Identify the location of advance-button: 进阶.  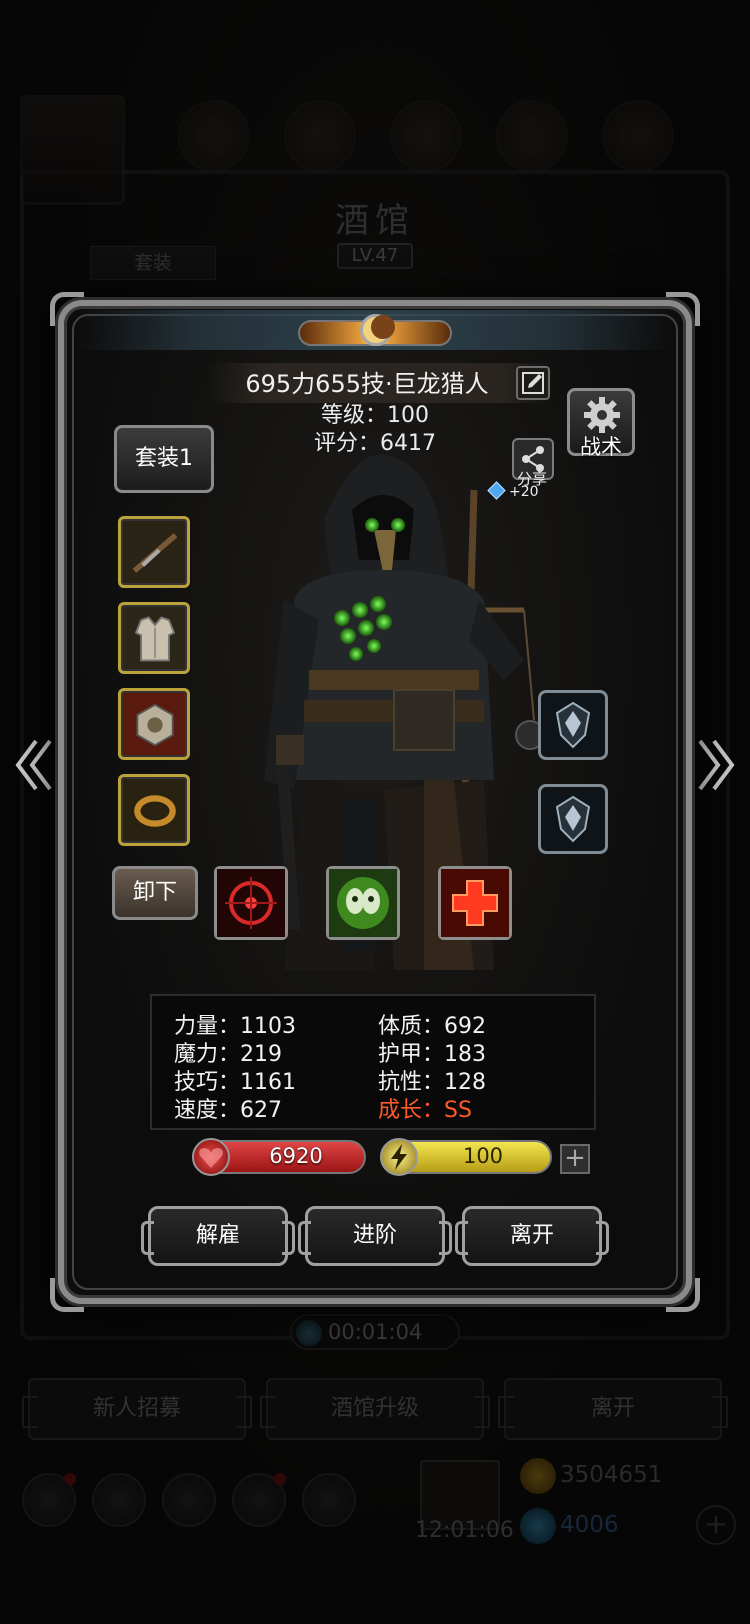
(375, 1236).